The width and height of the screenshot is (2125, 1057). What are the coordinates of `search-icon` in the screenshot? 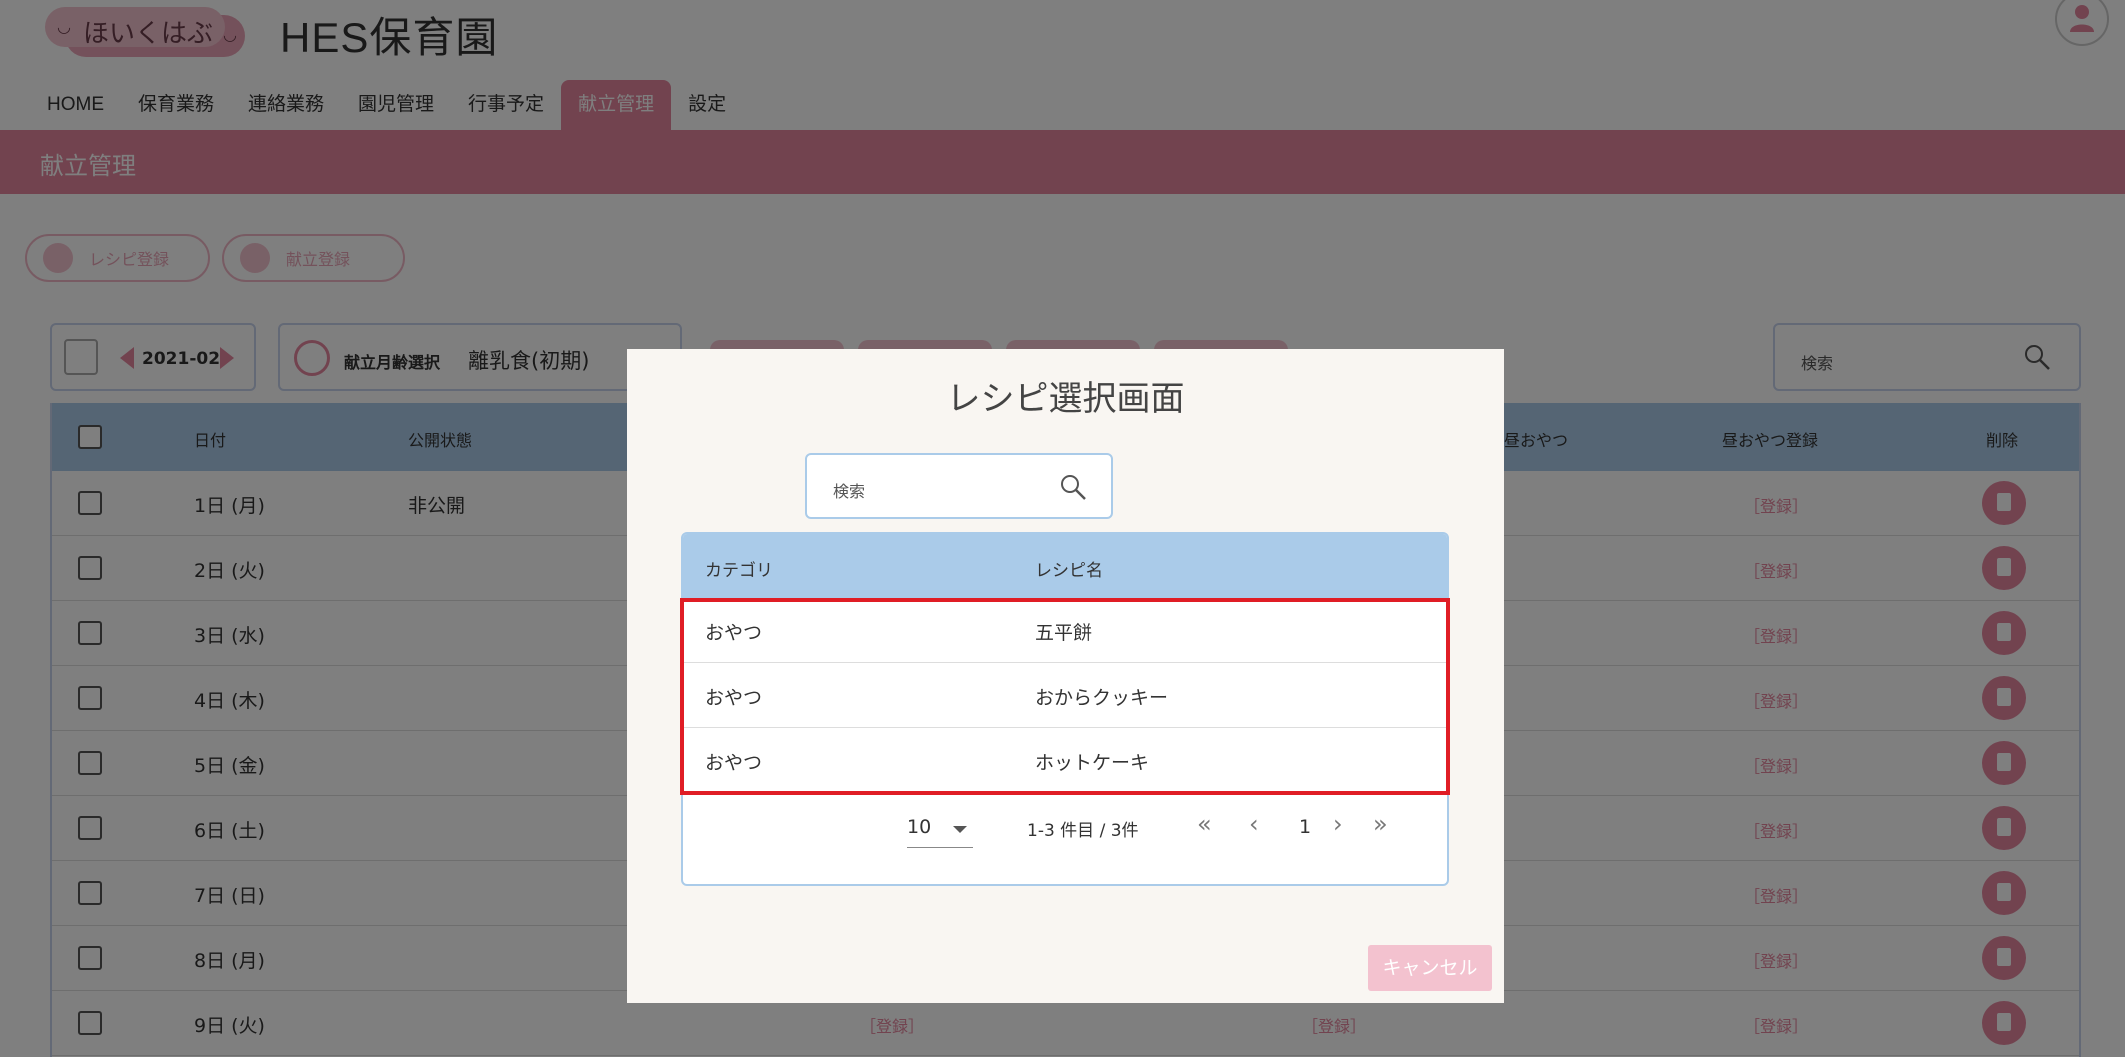 It's located at (1073, 487).